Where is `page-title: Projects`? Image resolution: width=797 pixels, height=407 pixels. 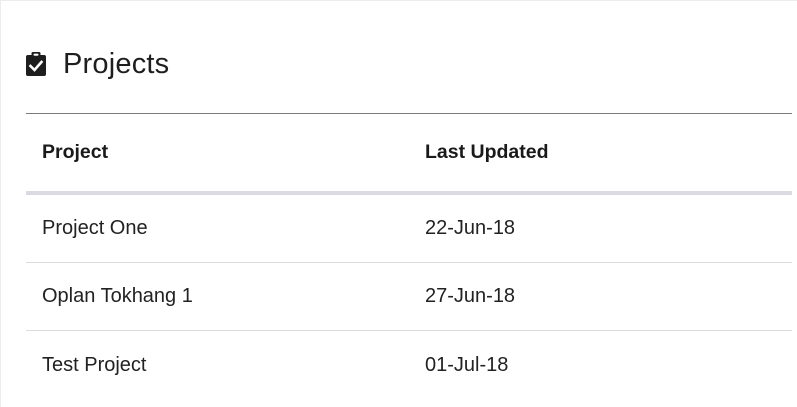 page-title: Projects is located at coordinates (116, 63).